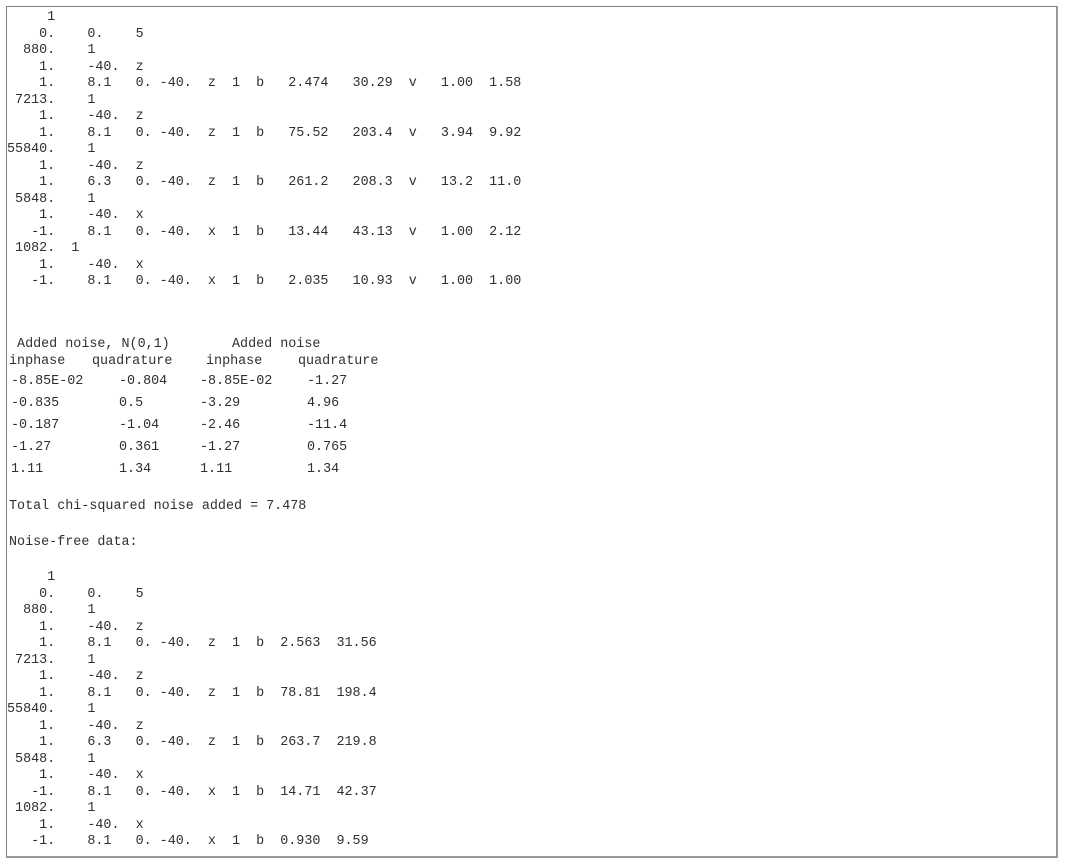 The width and height of the screenshot is (1066, 861). I want to click on cell-quadrature-1: -1.04, so click(139, 425).